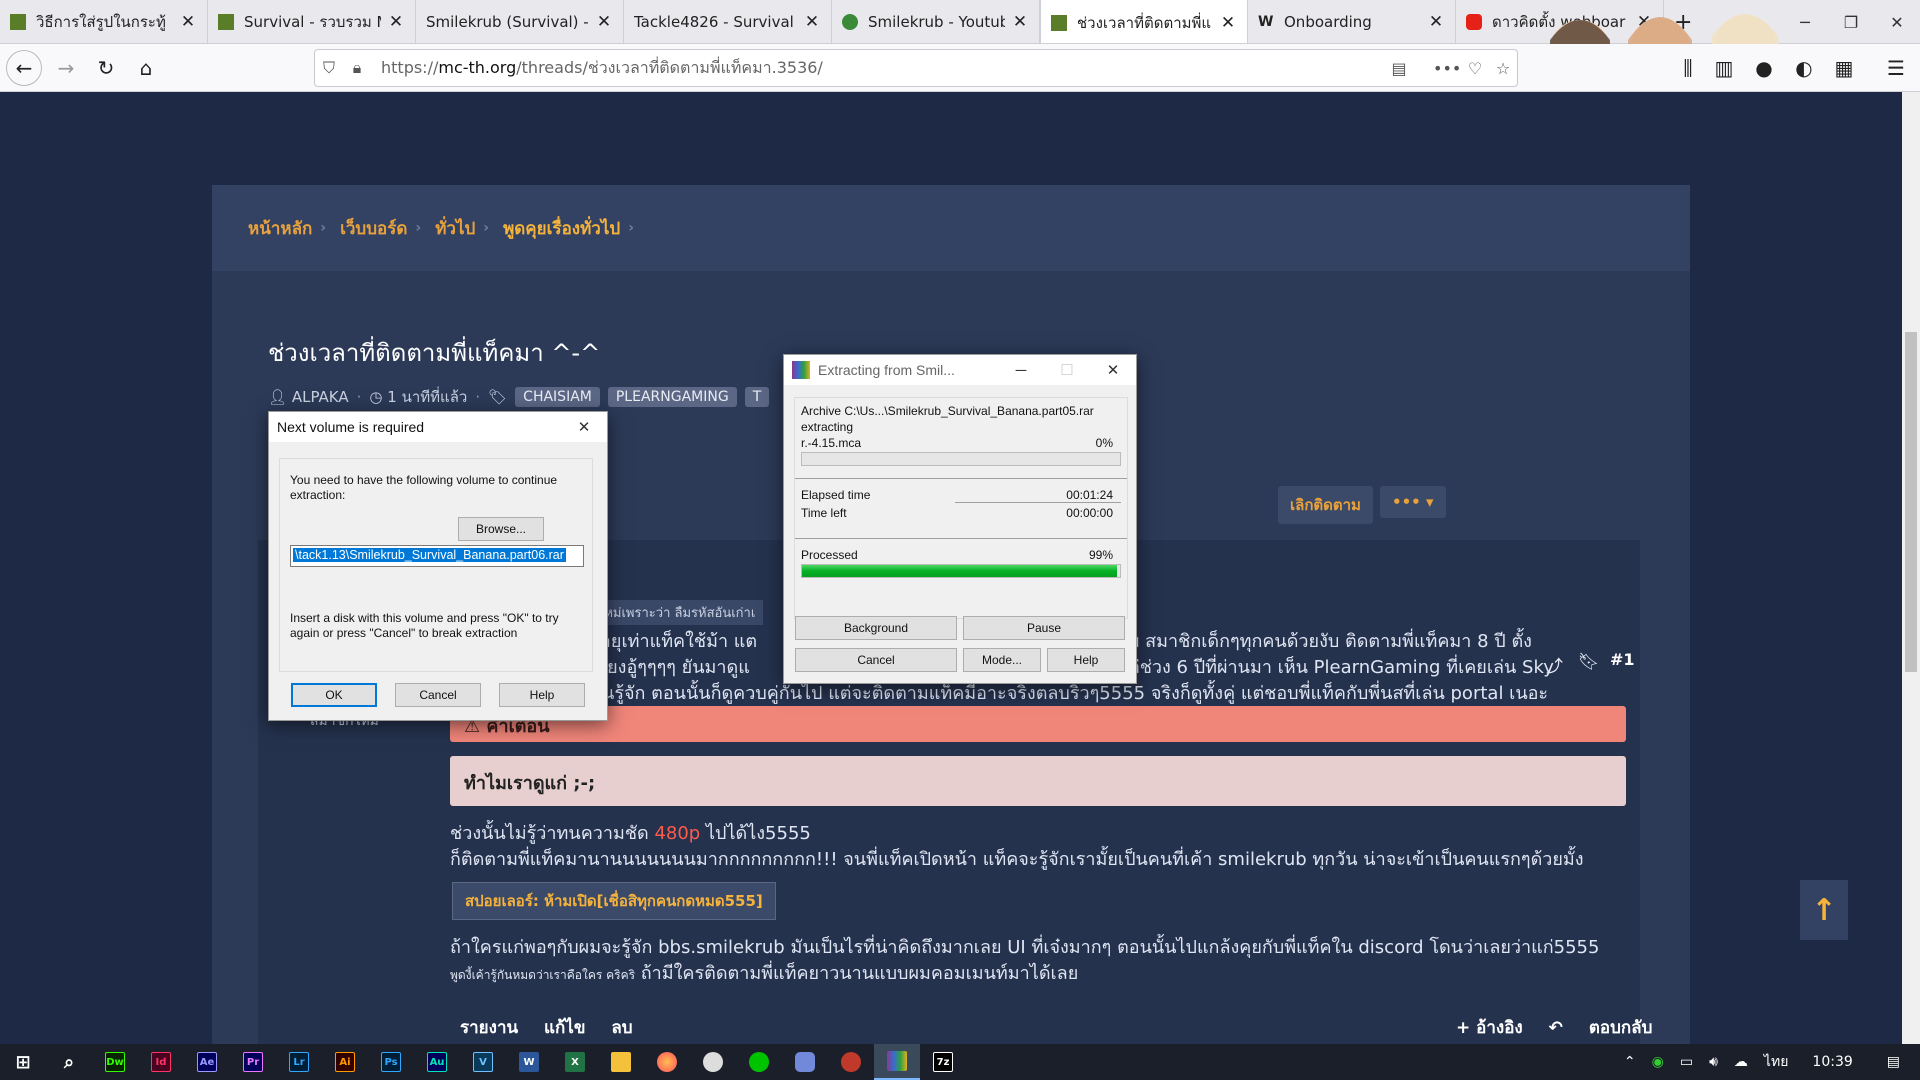 The height and width of the screenshot is (1080, 1920). What do you see at coordinates (391, 1062) in the screenshot?
I see `photoshop-icon: Ps` at bounding box center [391, 1062].